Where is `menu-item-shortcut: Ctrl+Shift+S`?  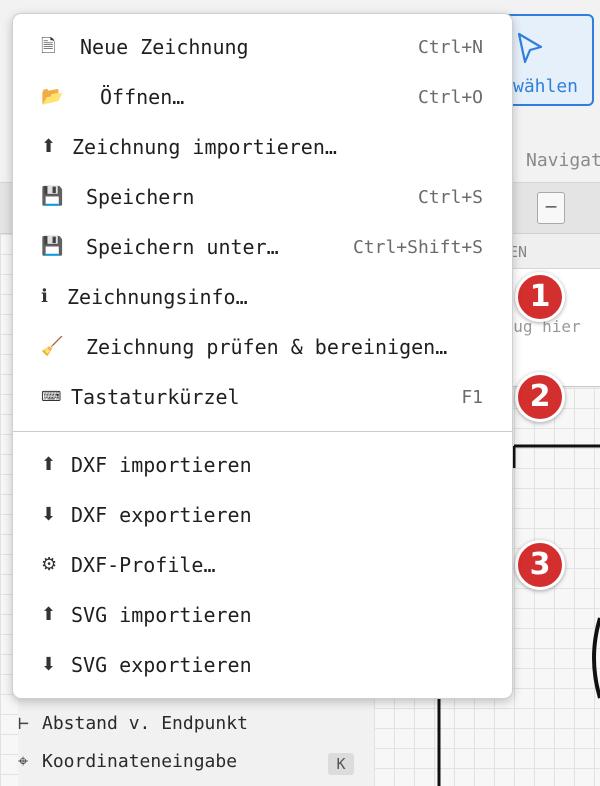
menu-item-shortcut: Ctrl+Shift+S is located at coordinates (417, 247).